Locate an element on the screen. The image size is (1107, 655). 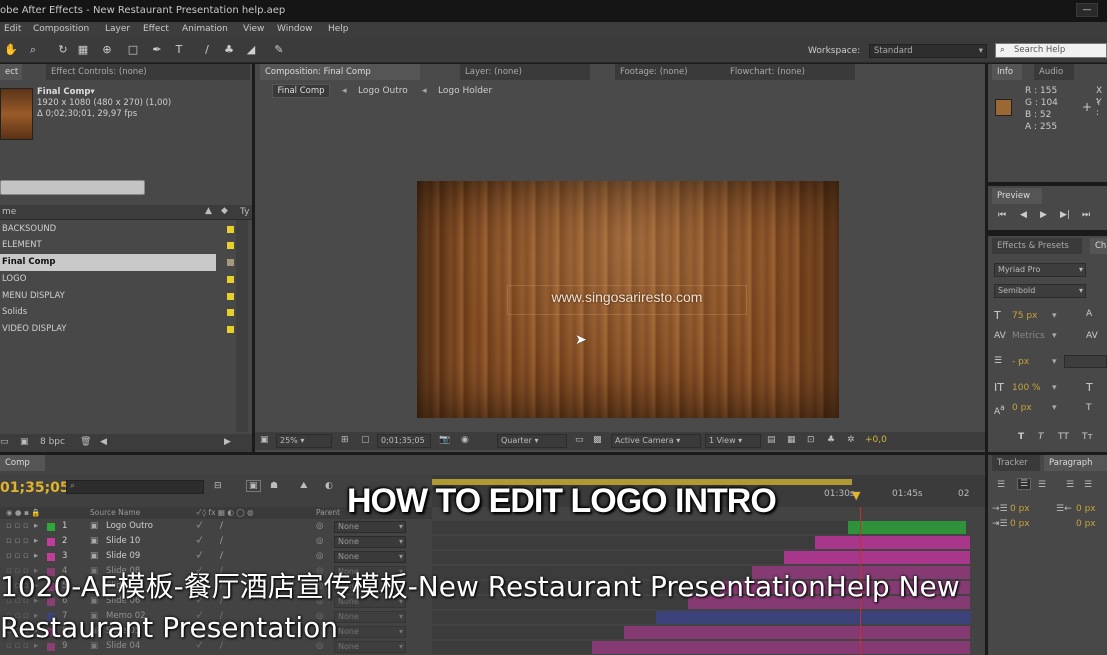
align-right-icon: ☰ is located at coordinates (1042, 485).